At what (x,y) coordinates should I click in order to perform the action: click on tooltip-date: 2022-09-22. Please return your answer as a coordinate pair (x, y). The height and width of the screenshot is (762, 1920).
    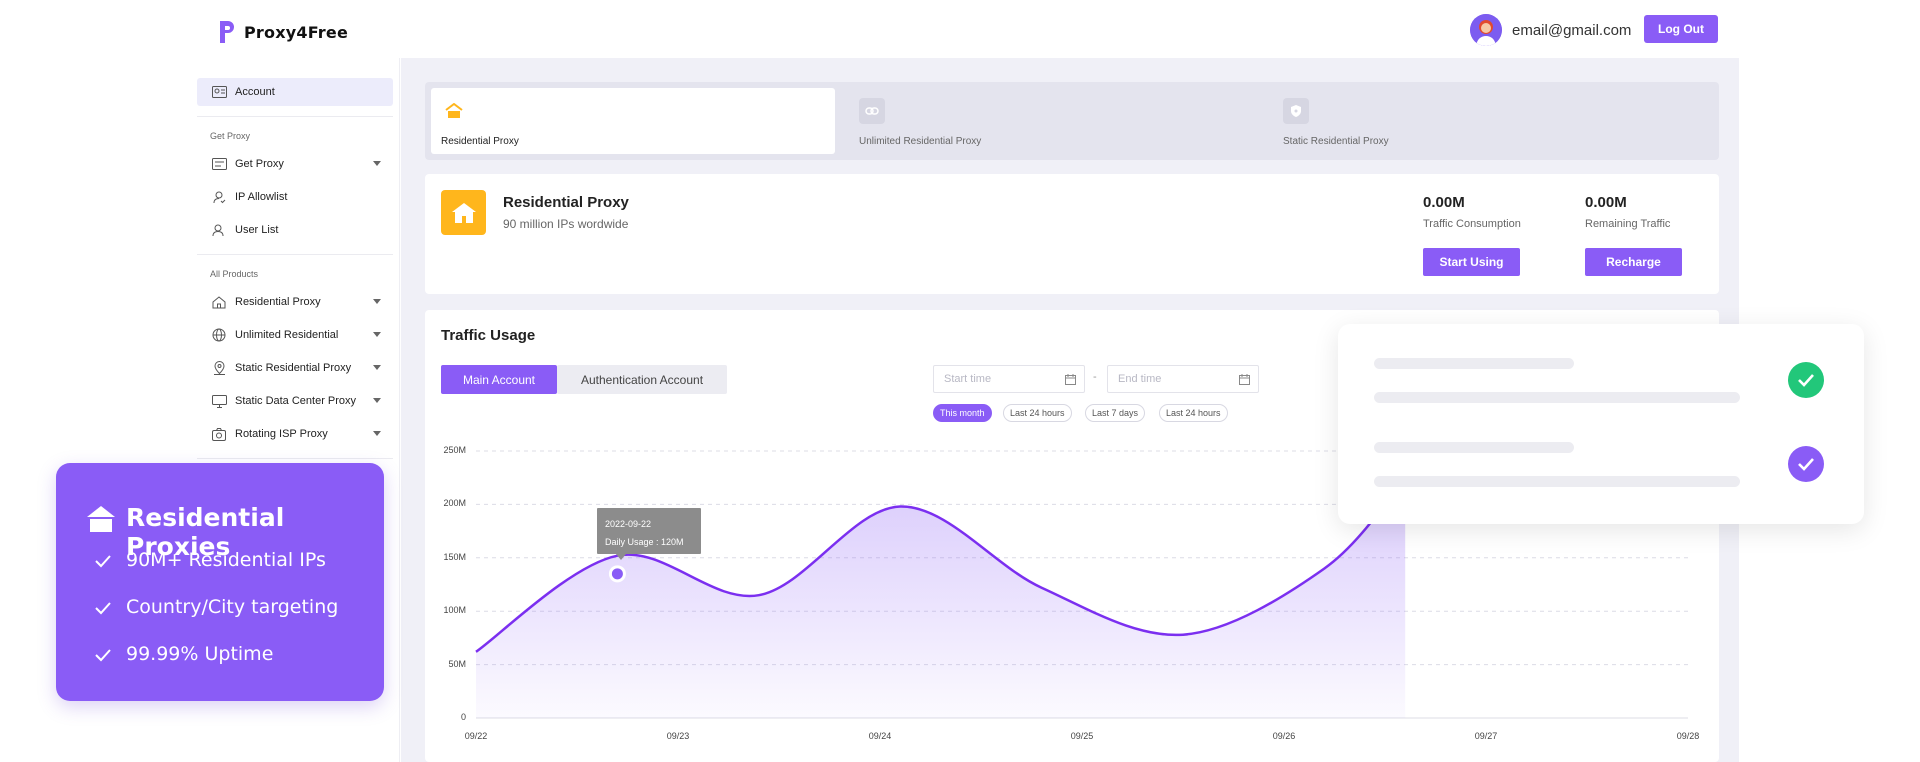
    Looking at the image, I should click on (628, 524).